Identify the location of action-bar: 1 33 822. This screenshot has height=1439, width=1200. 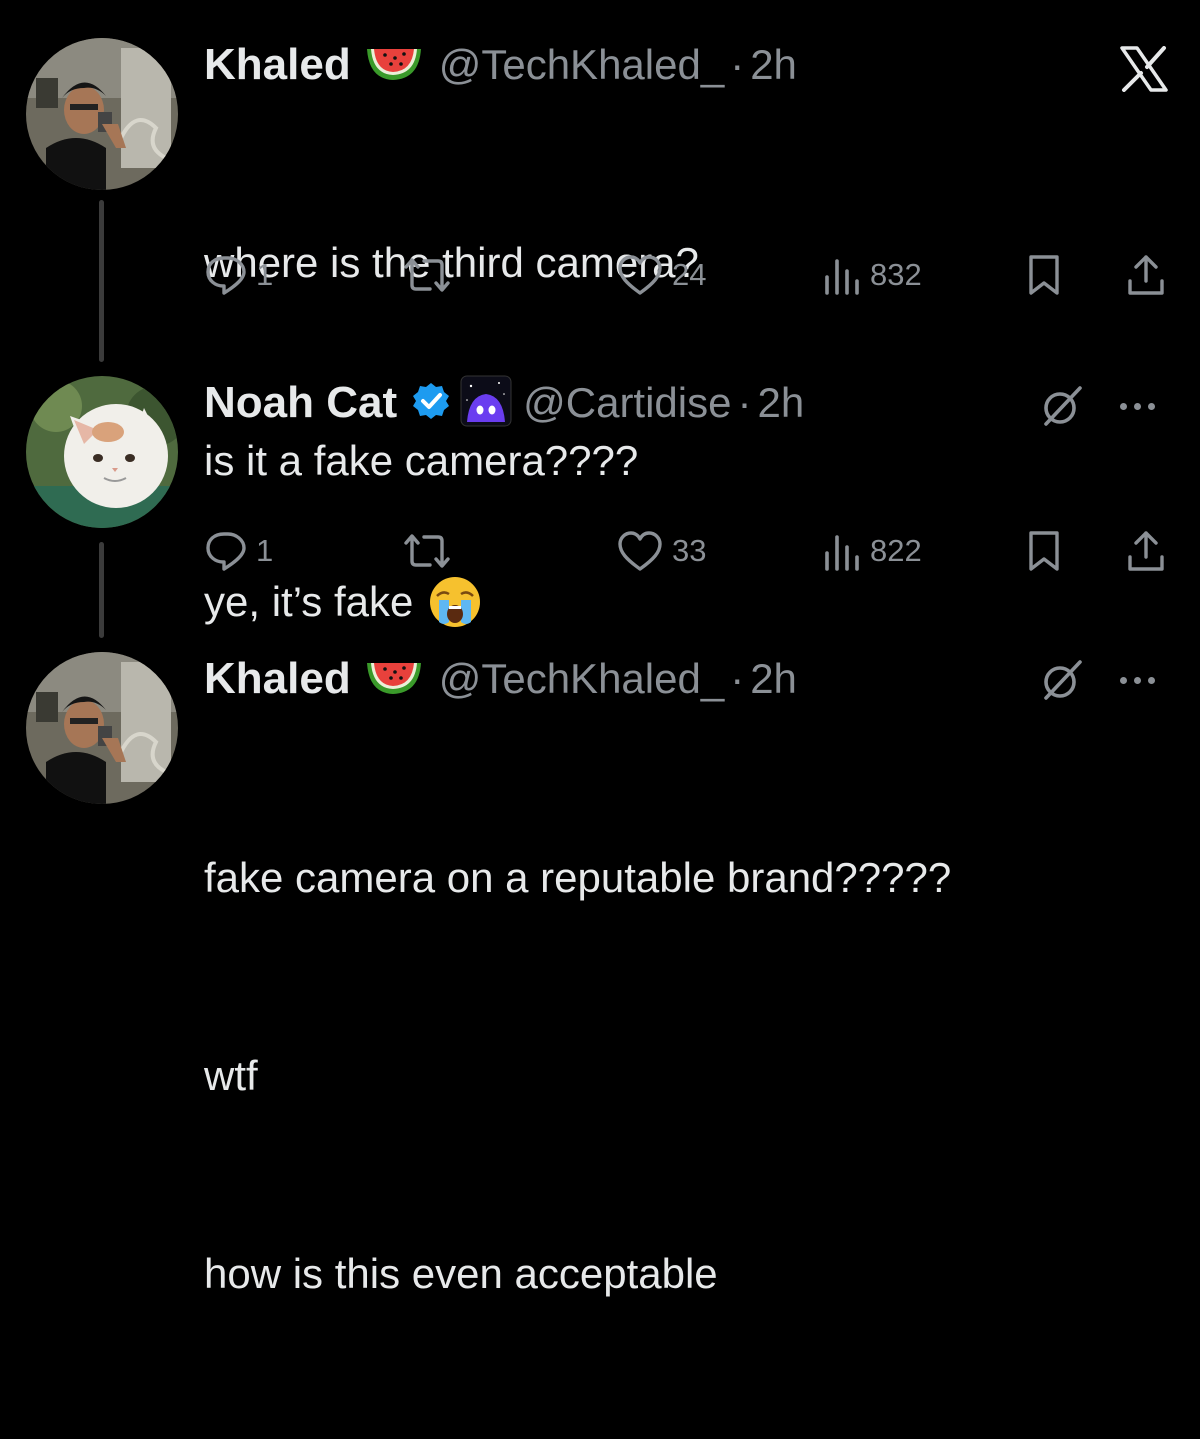
(686, 551).